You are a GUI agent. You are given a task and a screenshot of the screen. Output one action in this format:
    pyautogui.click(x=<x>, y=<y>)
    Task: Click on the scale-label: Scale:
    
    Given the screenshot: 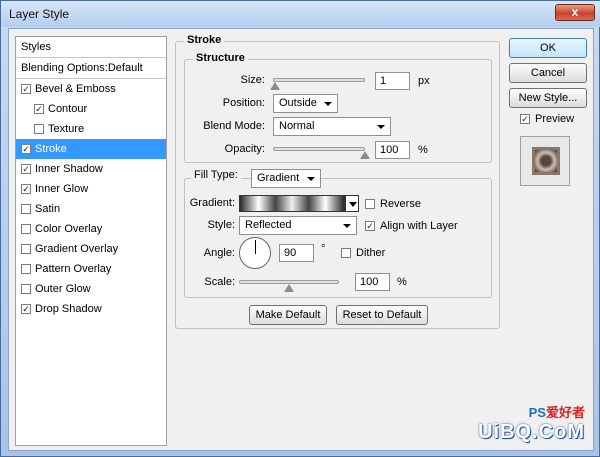 What is the action you would take?
    pyautogui.click(x=219, y=282)
    